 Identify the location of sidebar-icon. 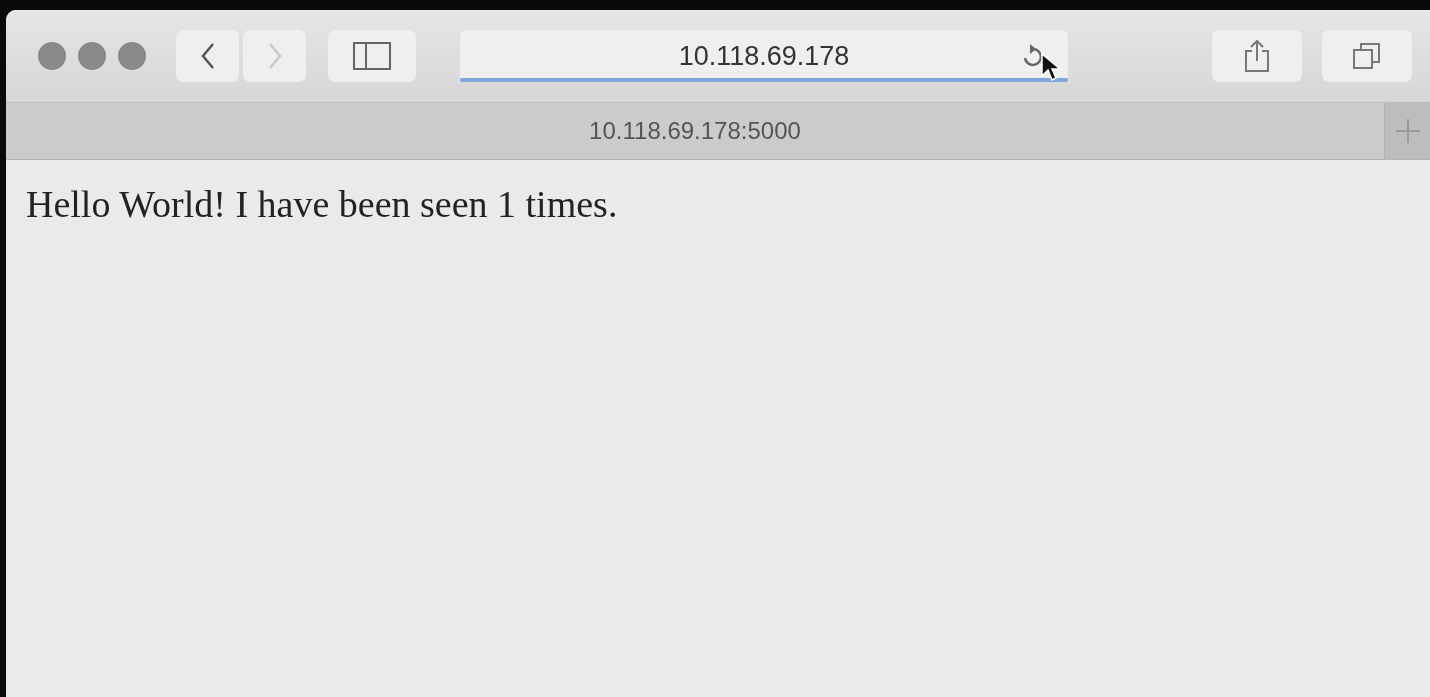
(372, 56).